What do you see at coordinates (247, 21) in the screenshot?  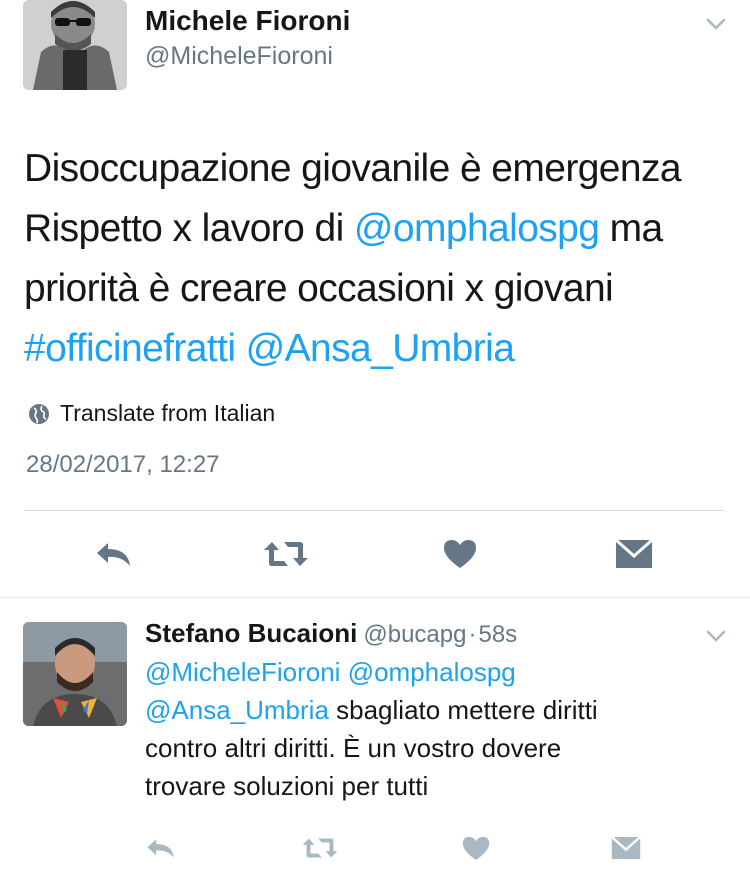 I see `author-name: Michele Fioroni` at bounding box center [247, 21].